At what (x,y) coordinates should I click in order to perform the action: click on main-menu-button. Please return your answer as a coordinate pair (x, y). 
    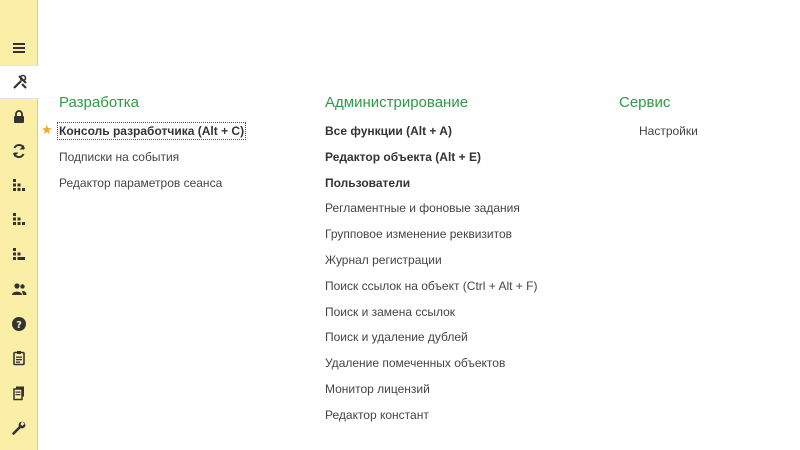
    Looking at the image, I should click on (19, 48).